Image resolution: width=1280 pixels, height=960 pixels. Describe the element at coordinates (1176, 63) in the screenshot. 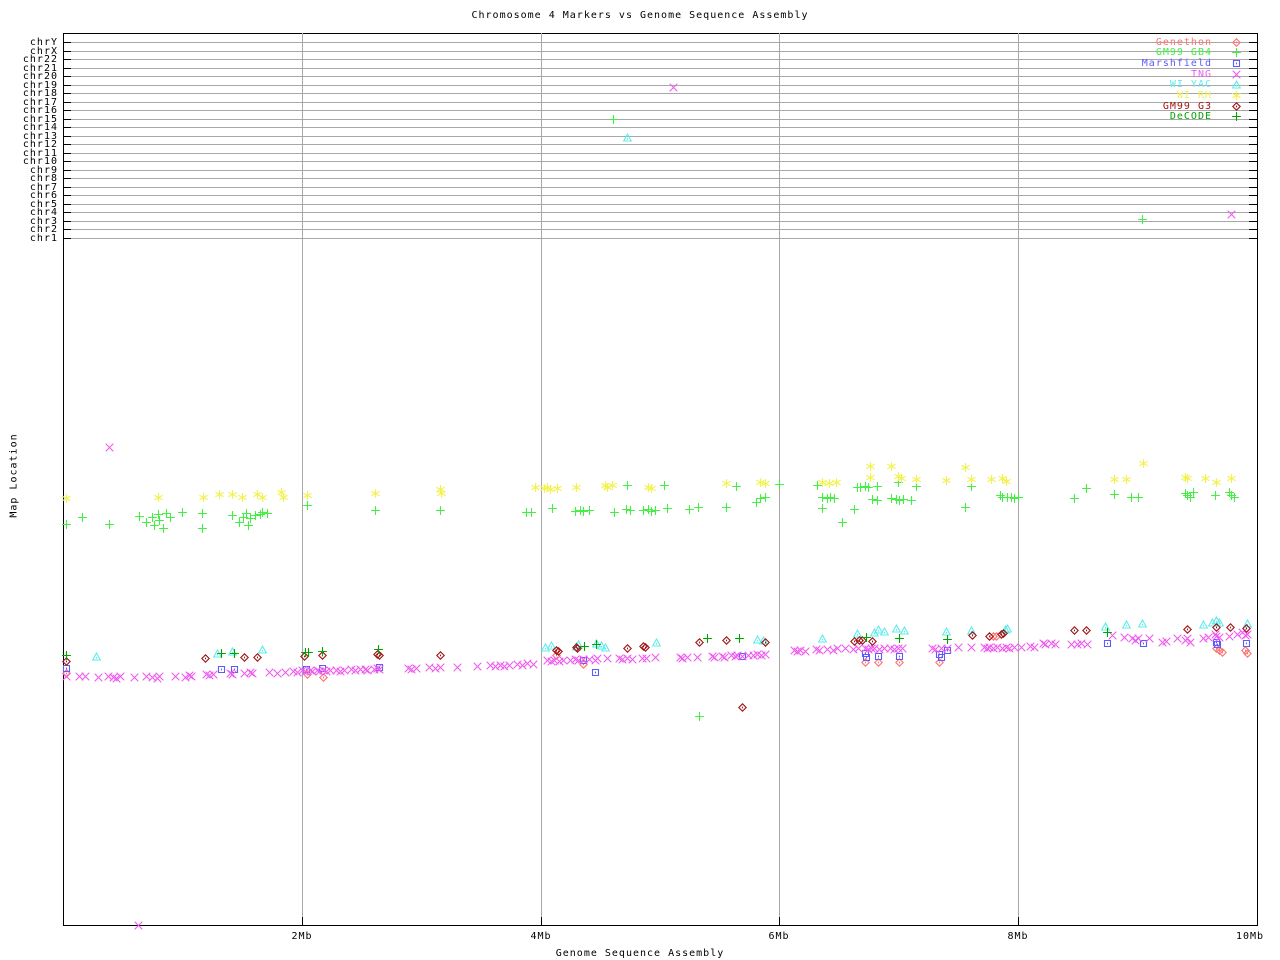

I see `legend-label-marshfield: Marshfield` at that location.